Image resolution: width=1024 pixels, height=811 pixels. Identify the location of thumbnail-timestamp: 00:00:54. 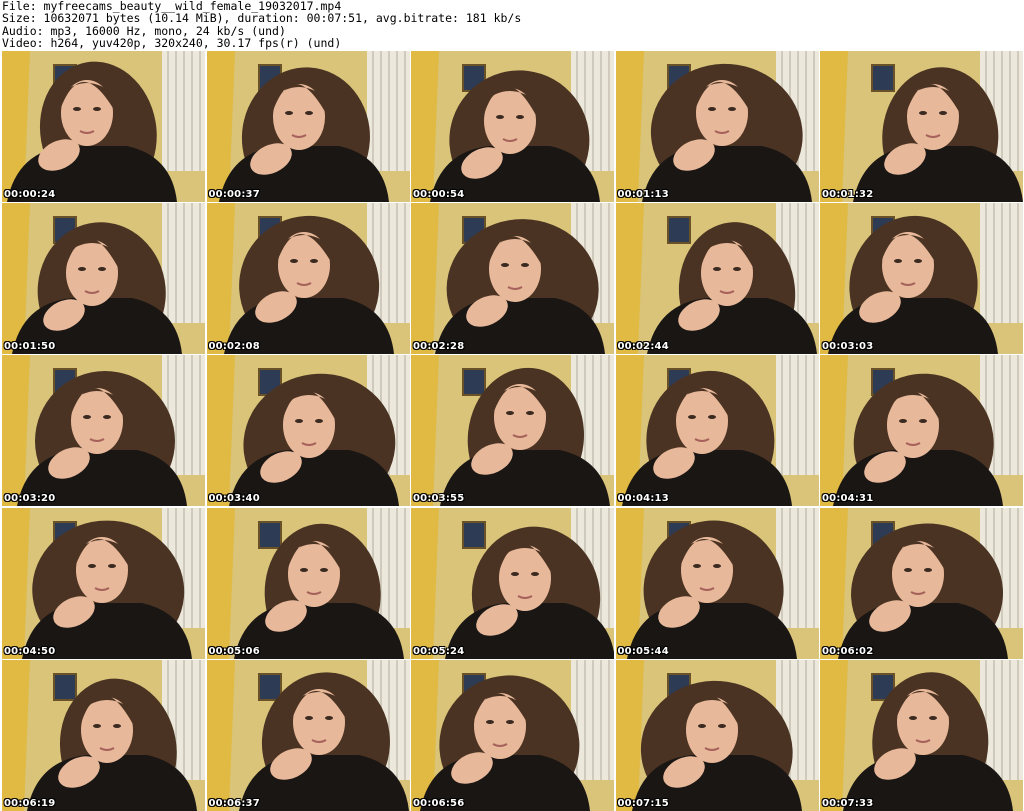
(439, 194).